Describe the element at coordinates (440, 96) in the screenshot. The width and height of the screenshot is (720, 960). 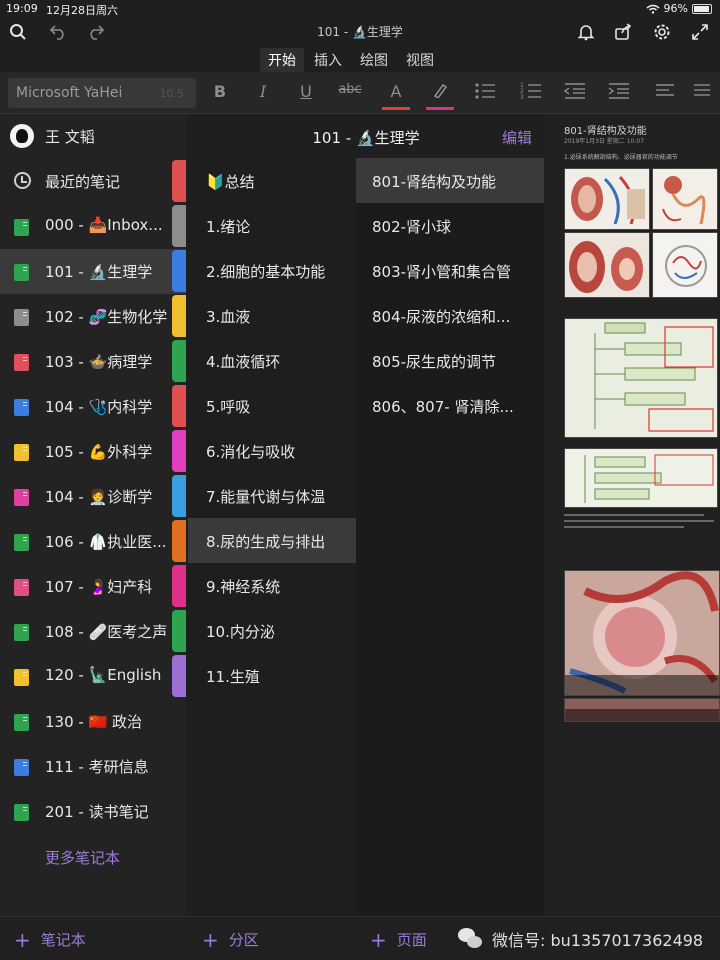
I see `highlight-button` at that location.